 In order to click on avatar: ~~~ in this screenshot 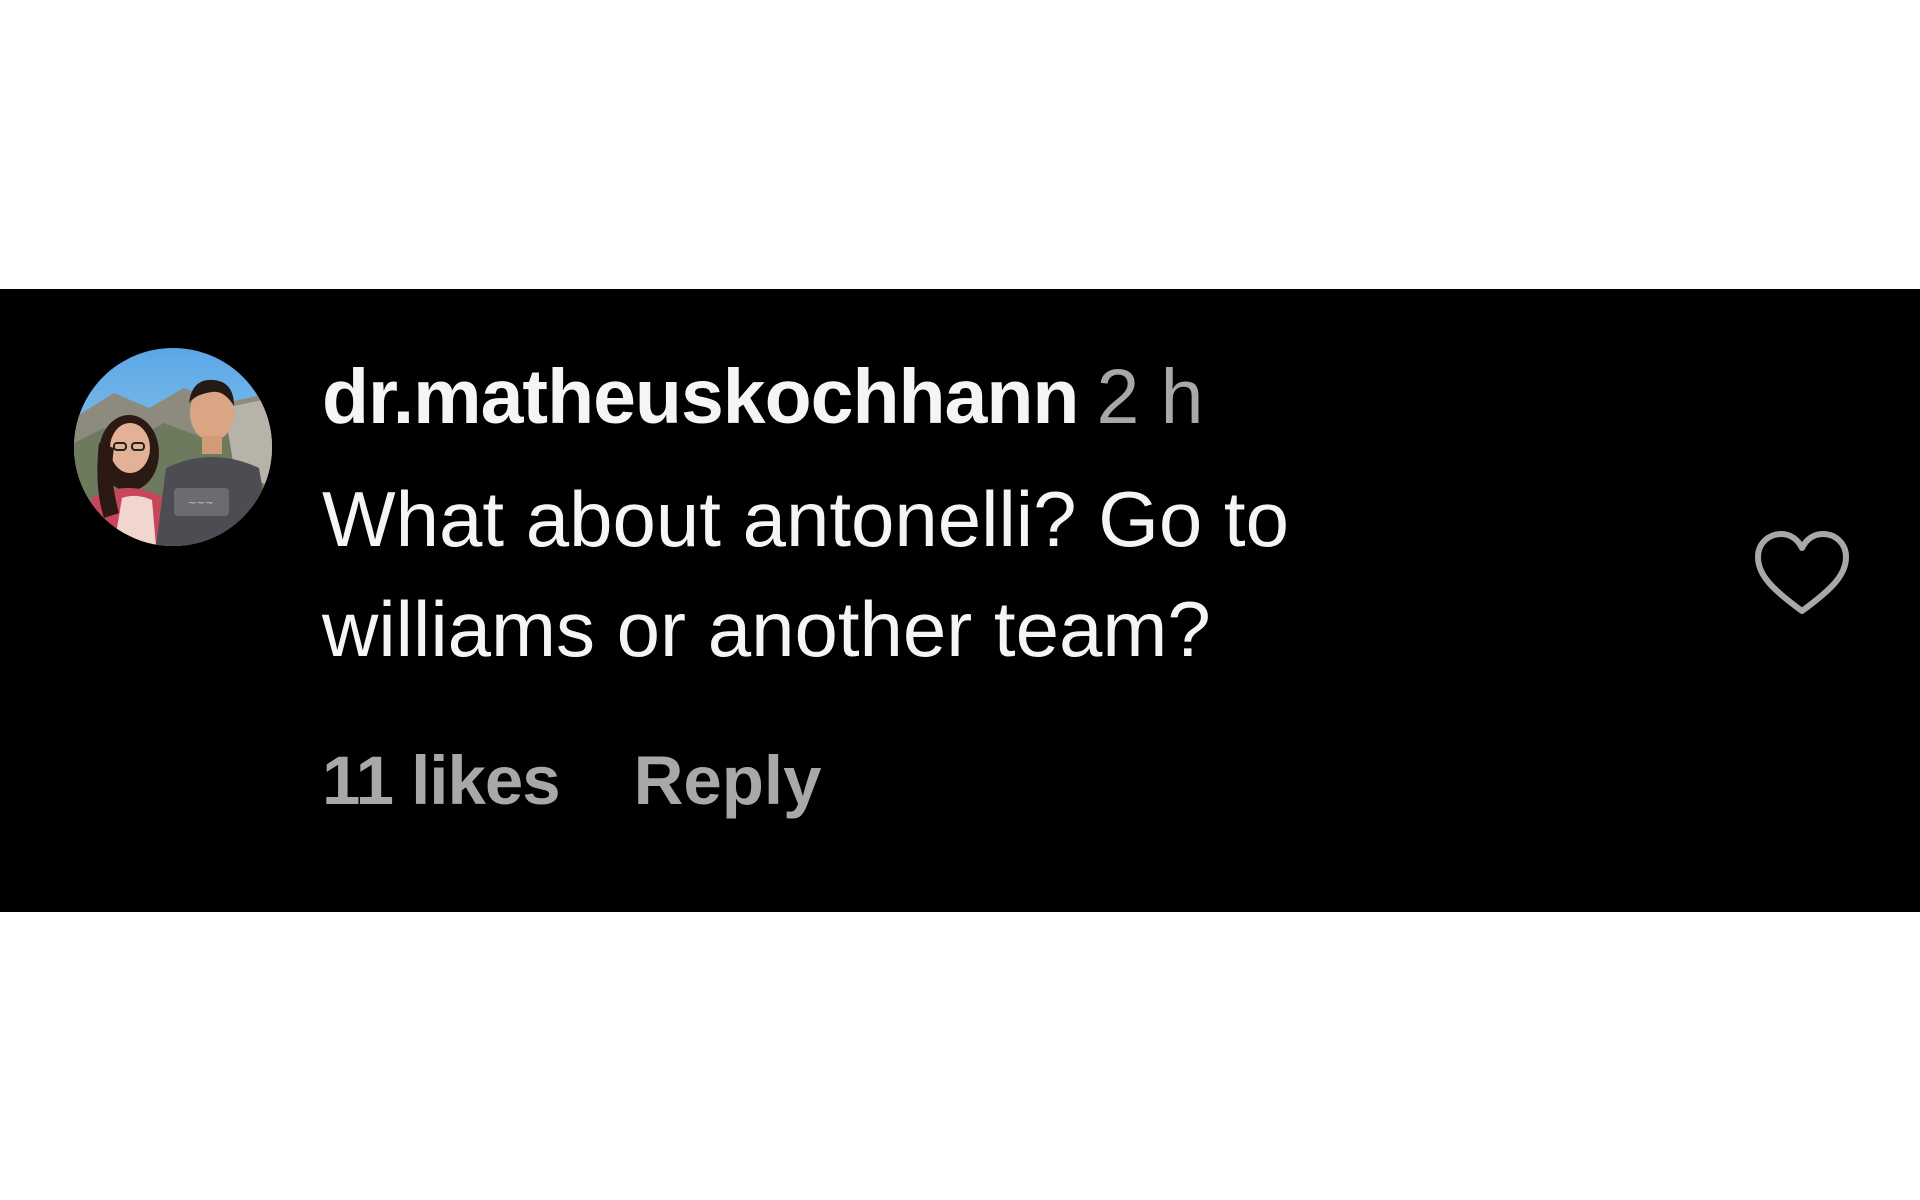, I will do `click(173, 447)`.